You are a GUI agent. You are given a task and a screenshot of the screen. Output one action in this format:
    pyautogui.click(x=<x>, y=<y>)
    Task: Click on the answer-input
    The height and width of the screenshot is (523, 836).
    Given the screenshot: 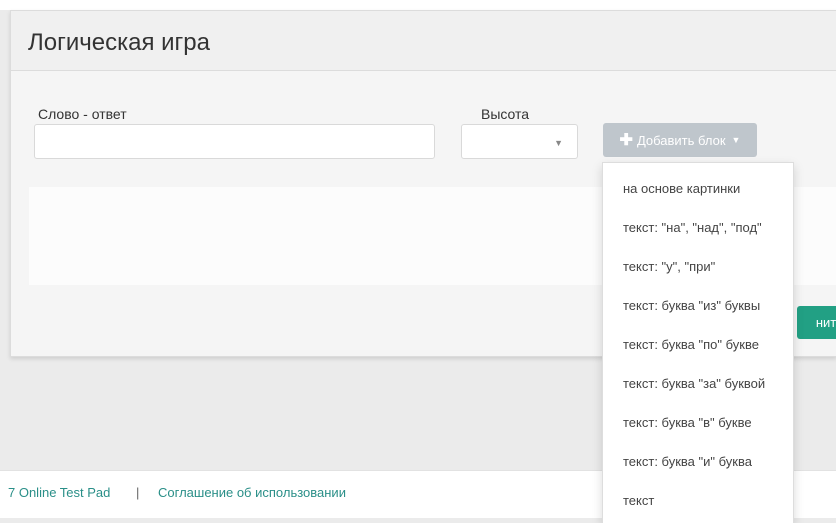 What is the action you would take?
    pyautogui.click(x=234, y=141)
    